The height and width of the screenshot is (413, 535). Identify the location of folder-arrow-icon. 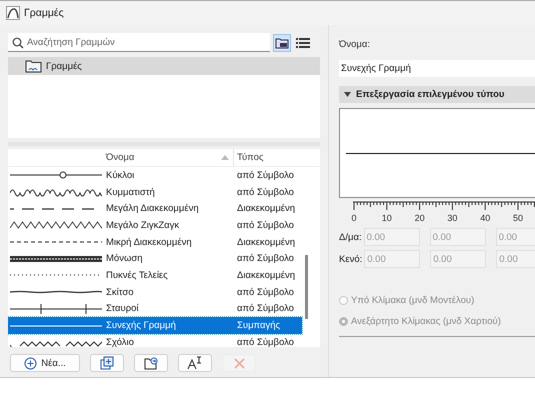
(151, 363).